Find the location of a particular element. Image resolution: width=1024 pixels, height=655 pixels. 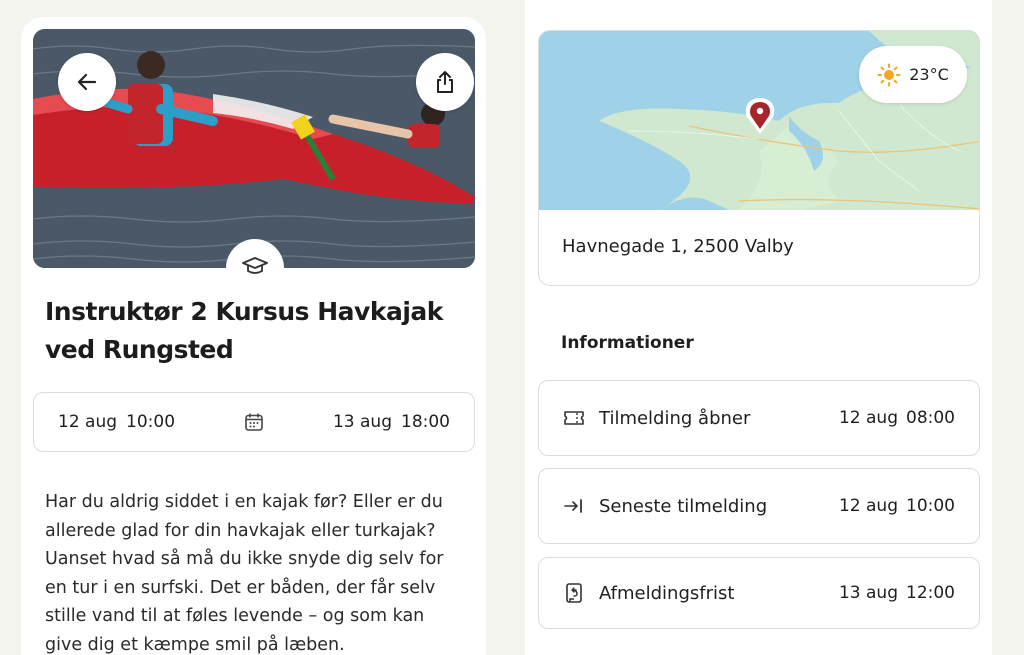

info-row-time: 08:00 is located at coordinates (930, 418).